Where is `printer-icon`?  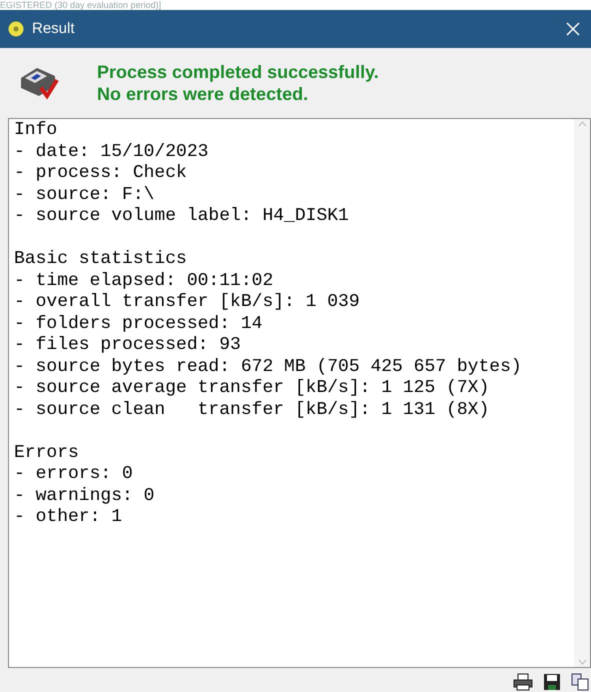
printer-icon is located at coordinates (523, 682).